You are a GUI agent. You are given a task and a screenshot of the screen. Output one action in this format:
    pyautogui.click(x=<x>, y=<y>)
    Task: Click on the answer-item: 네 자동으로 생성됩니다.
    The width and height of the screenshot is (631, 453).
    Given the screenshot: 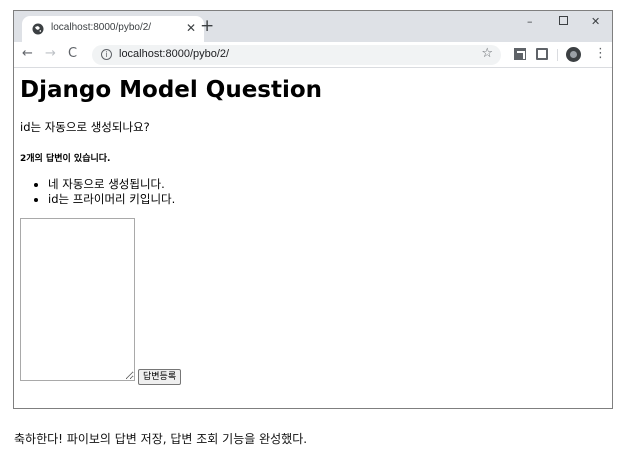 What is the action you would take?
    pyautogui.click(x=111, y=184)
    